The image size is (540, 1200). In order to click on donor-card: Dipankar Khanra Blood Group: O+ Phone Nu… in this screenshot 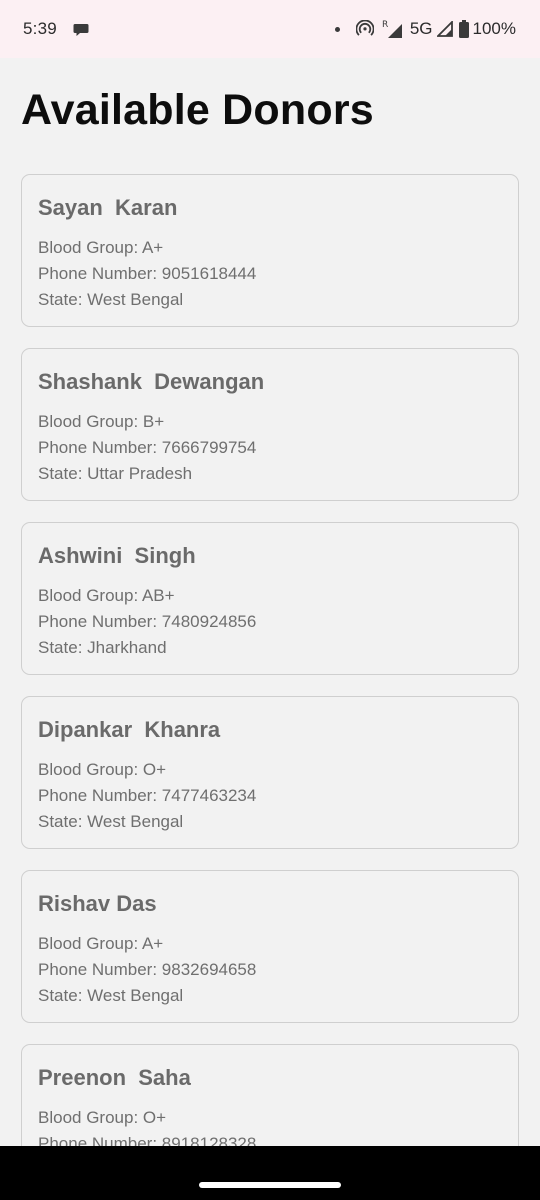, I will do `click(270, 772)`.